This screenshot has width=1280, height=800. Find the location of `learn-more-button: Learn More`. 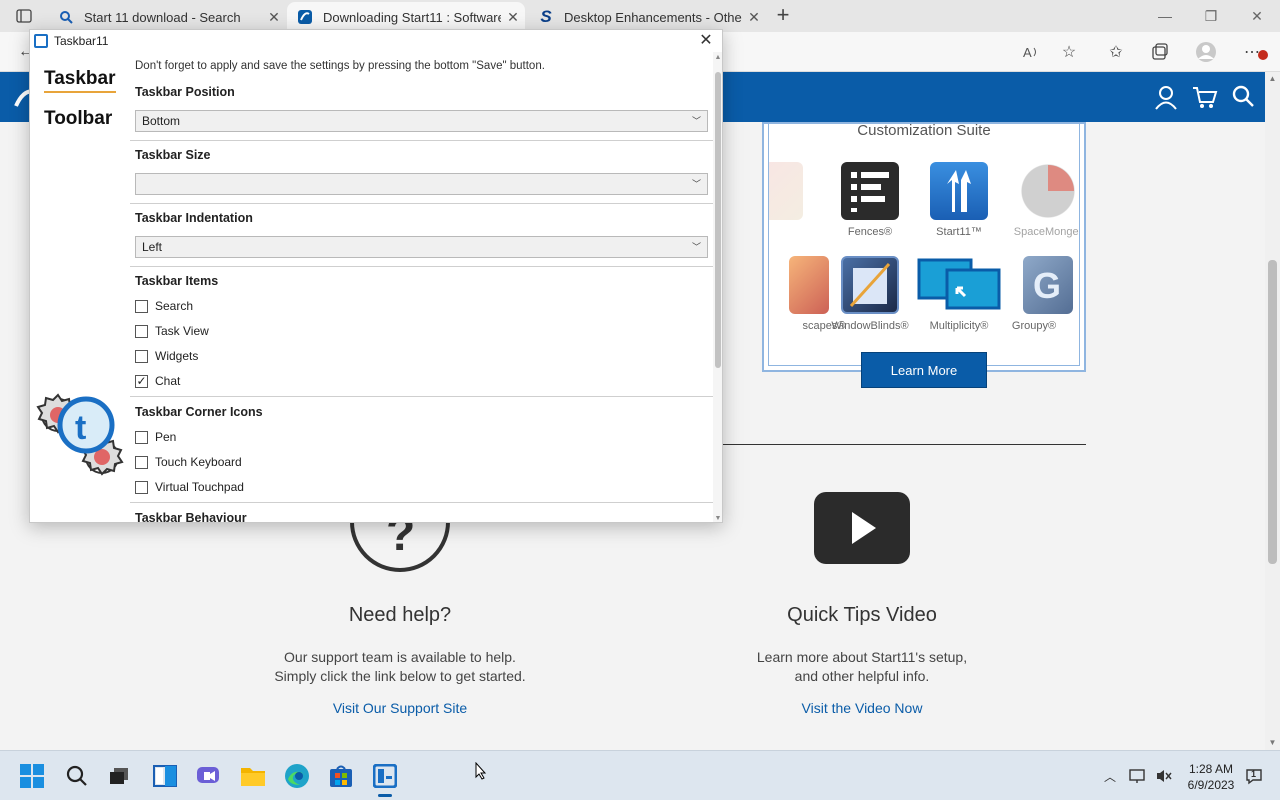

learn-more-button: Learn More is located at coordinates (924, 370).